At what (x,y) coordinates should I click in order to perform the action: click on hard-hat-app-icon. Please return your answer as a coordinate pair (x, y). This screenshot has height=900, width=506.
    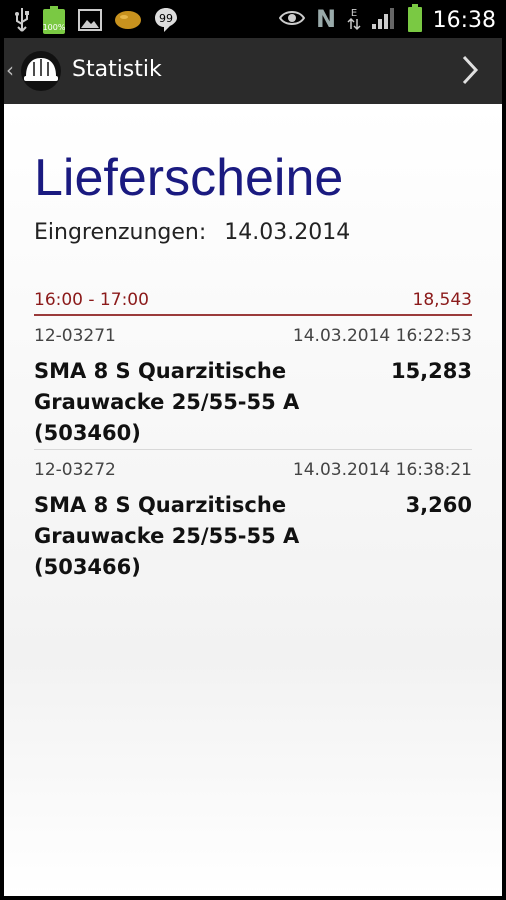
    Looking at the image, I should click on (41, 71).